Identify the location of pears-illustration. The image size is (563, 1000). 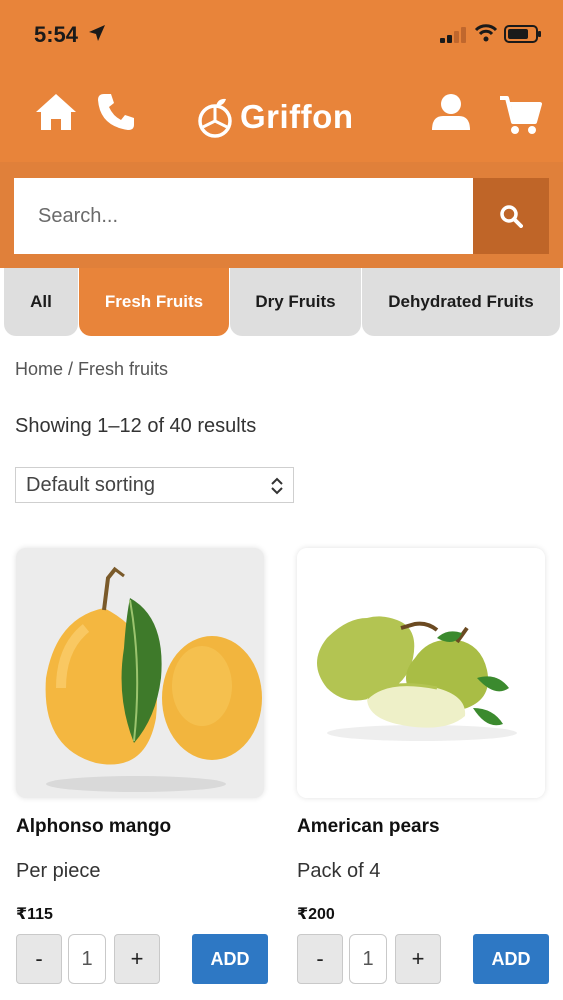
(421, 673).